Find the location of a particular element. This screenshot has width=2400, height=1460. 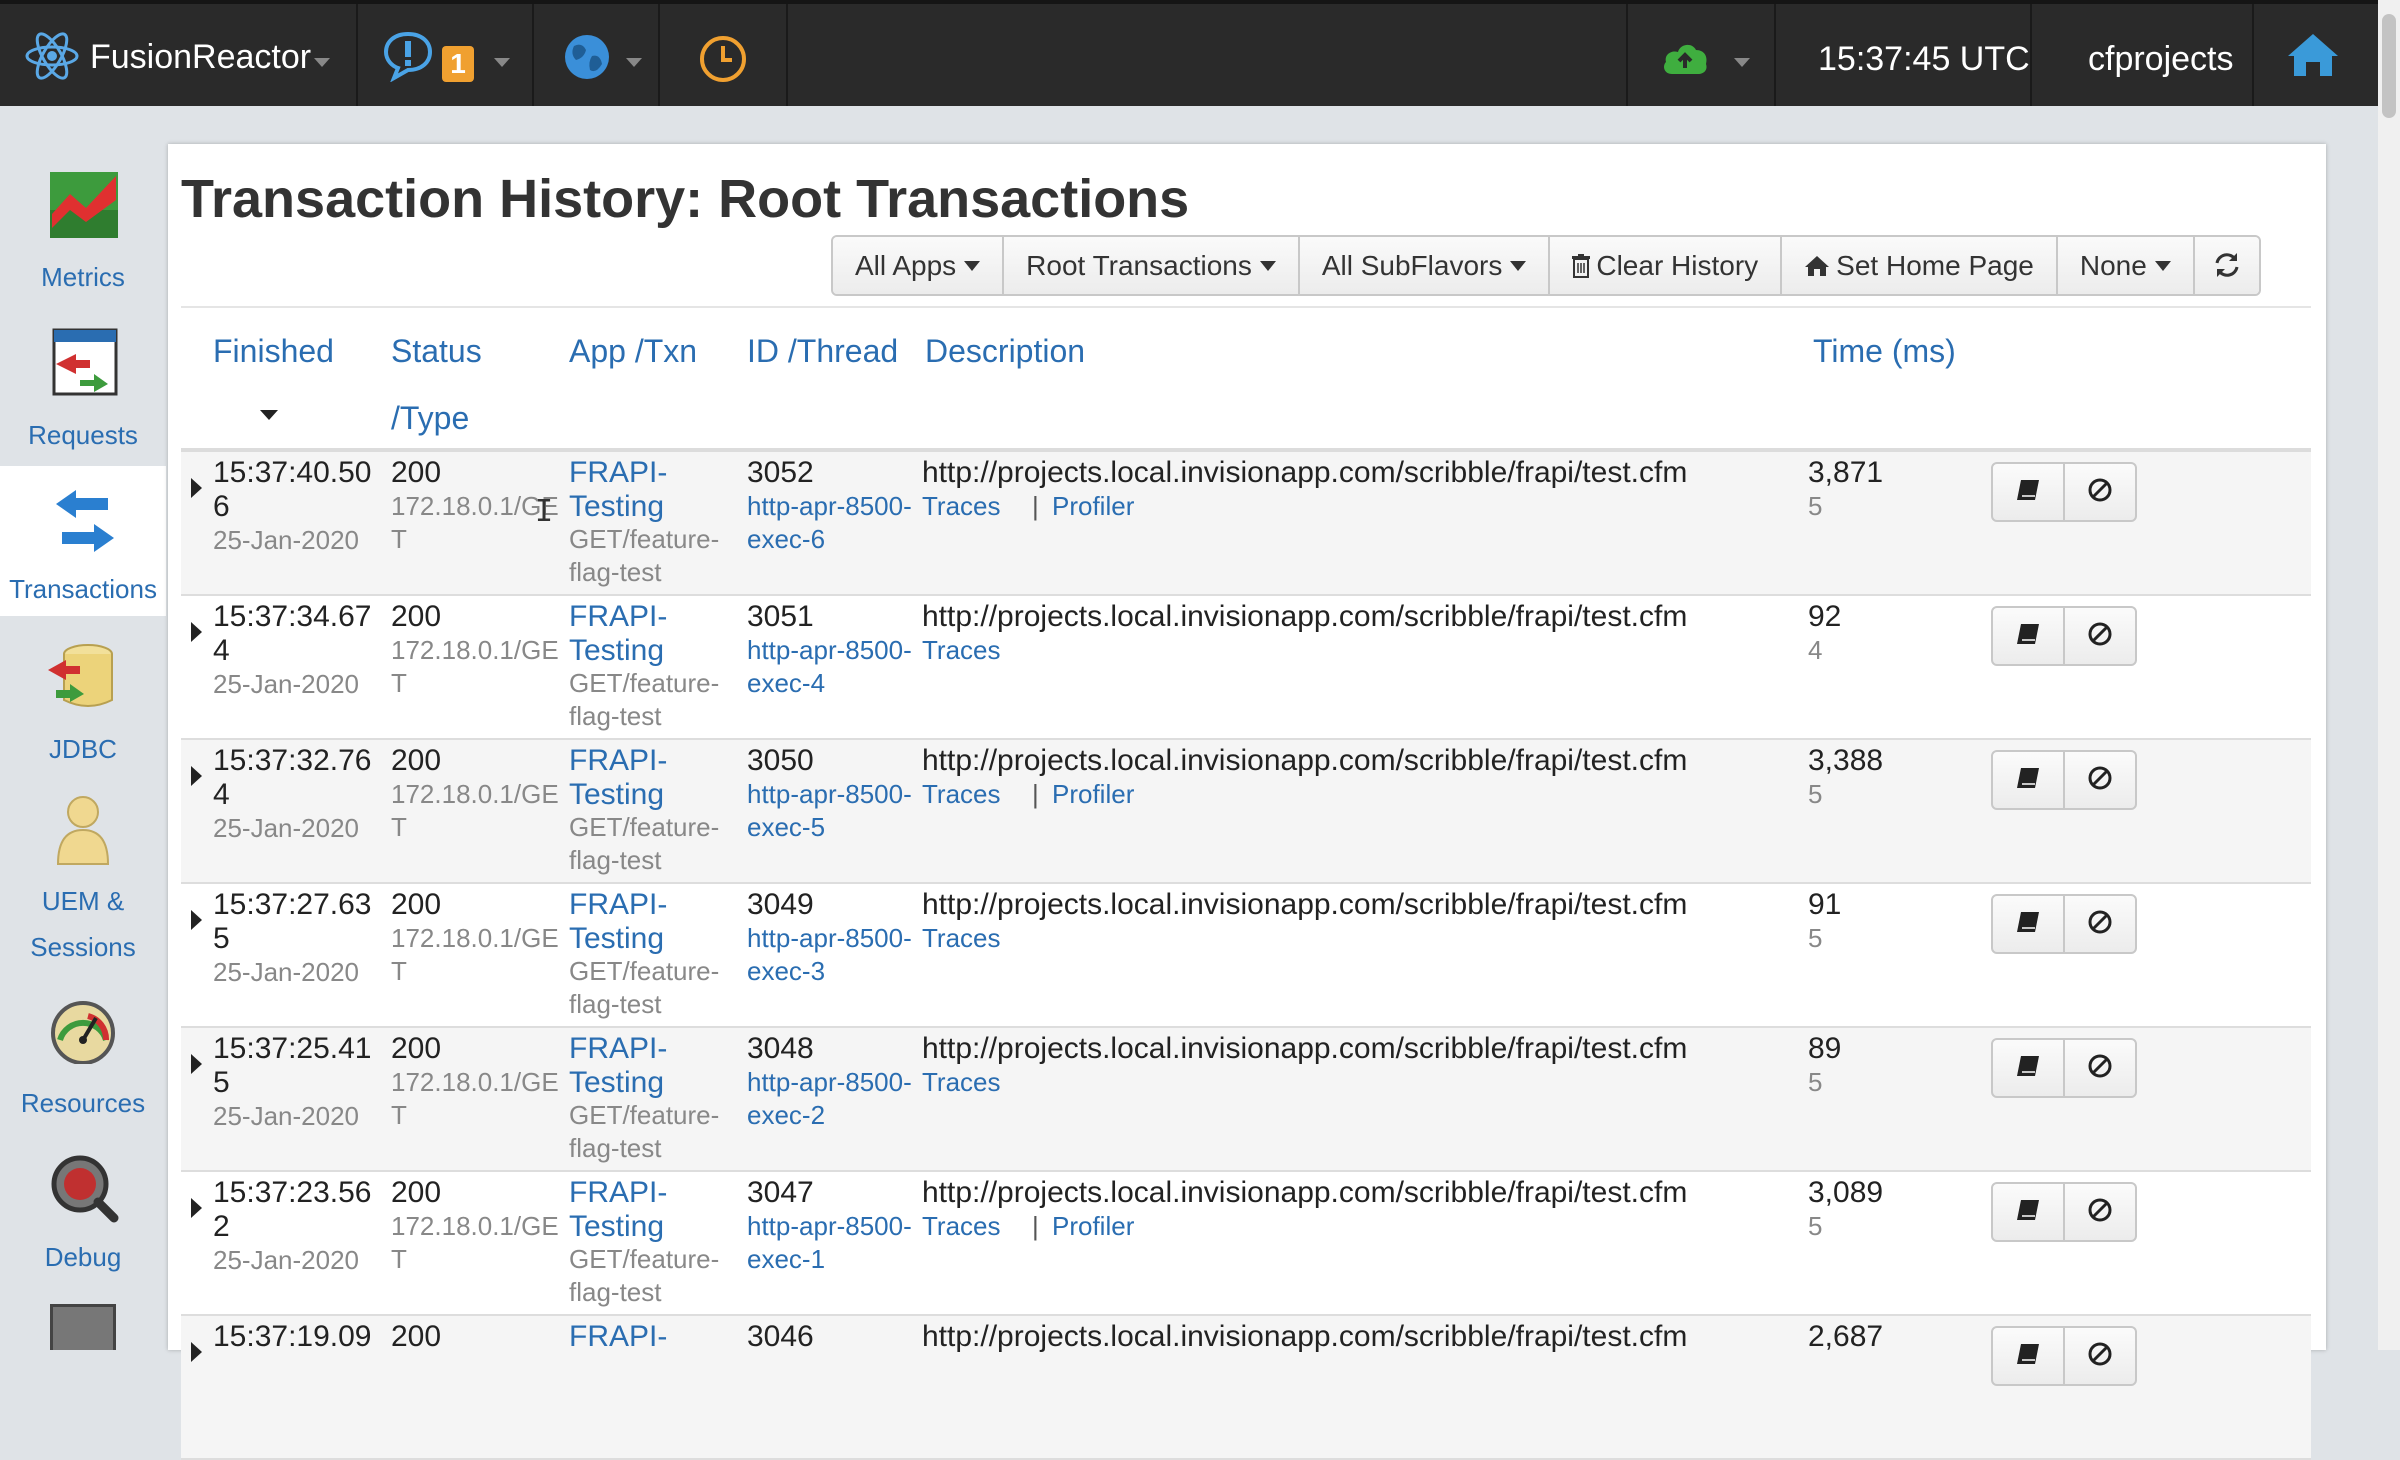

clear-history-button: Clear History is located at coordinates (1666, 265).